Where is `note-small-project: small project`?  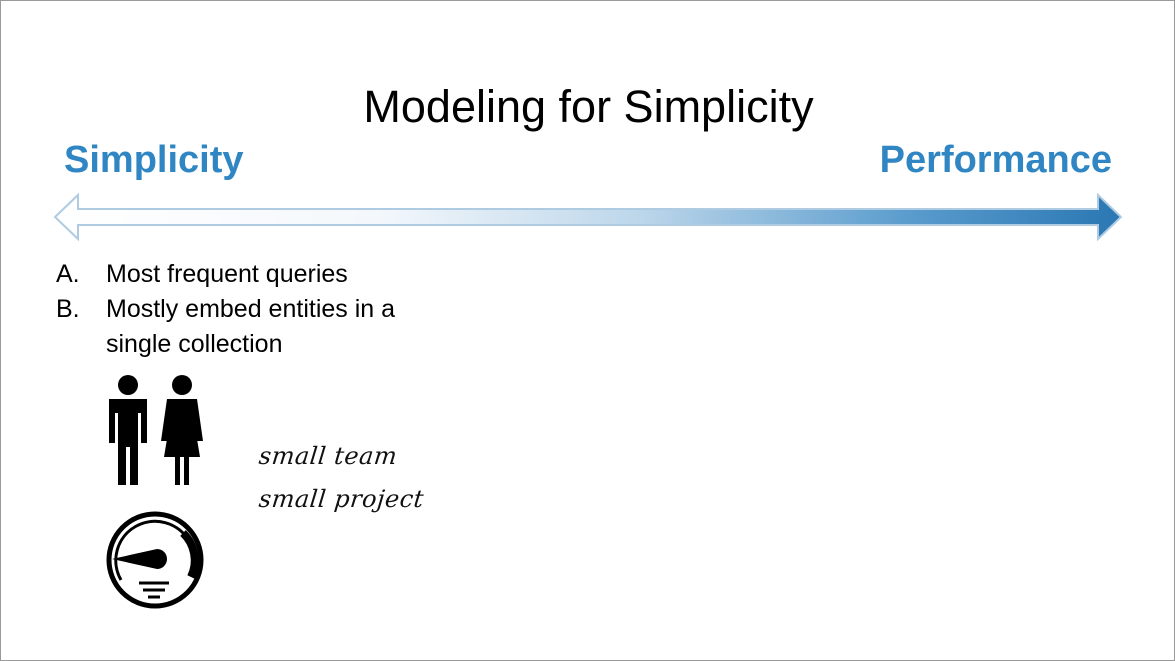 note-small-project: small project is located at coordinates (341, 499).